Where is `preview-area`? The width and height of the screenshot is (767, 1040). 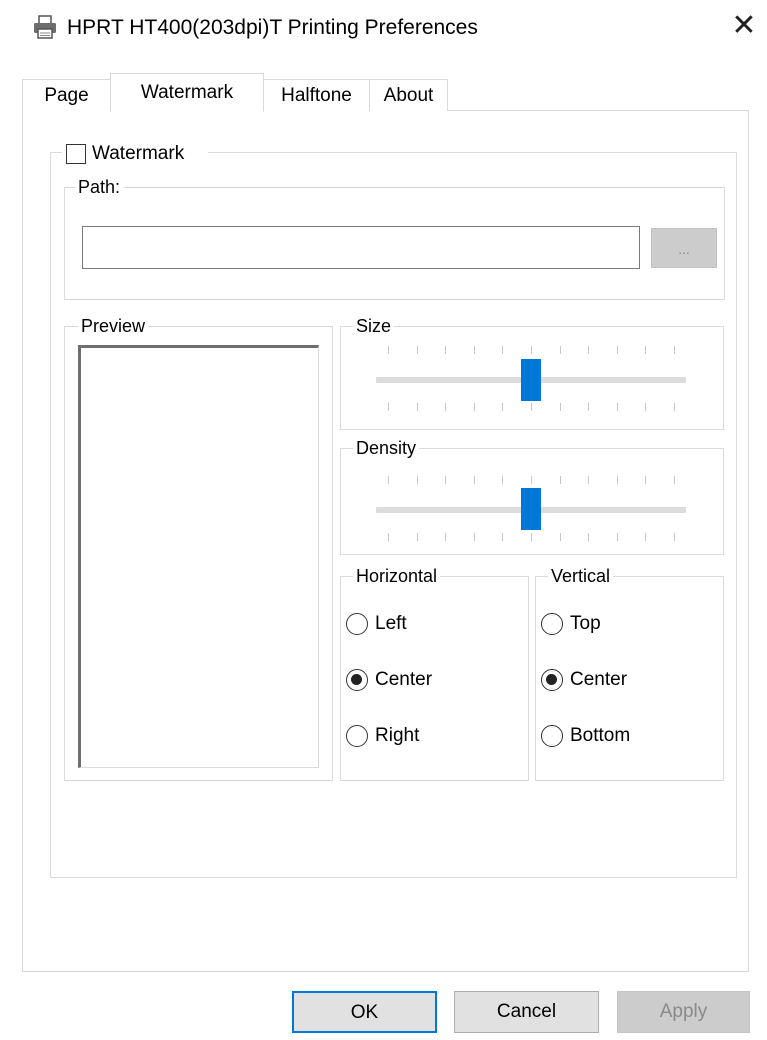
preview-area is located at coordinates (198, 556).